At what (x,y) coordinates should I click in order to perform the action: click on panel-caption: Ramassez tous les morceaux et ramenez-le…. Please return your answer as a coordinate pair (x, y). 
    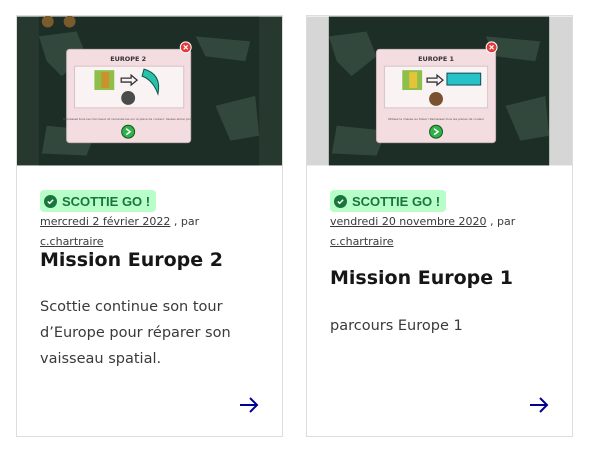
    Looking at the image, I should click on (128, 119).